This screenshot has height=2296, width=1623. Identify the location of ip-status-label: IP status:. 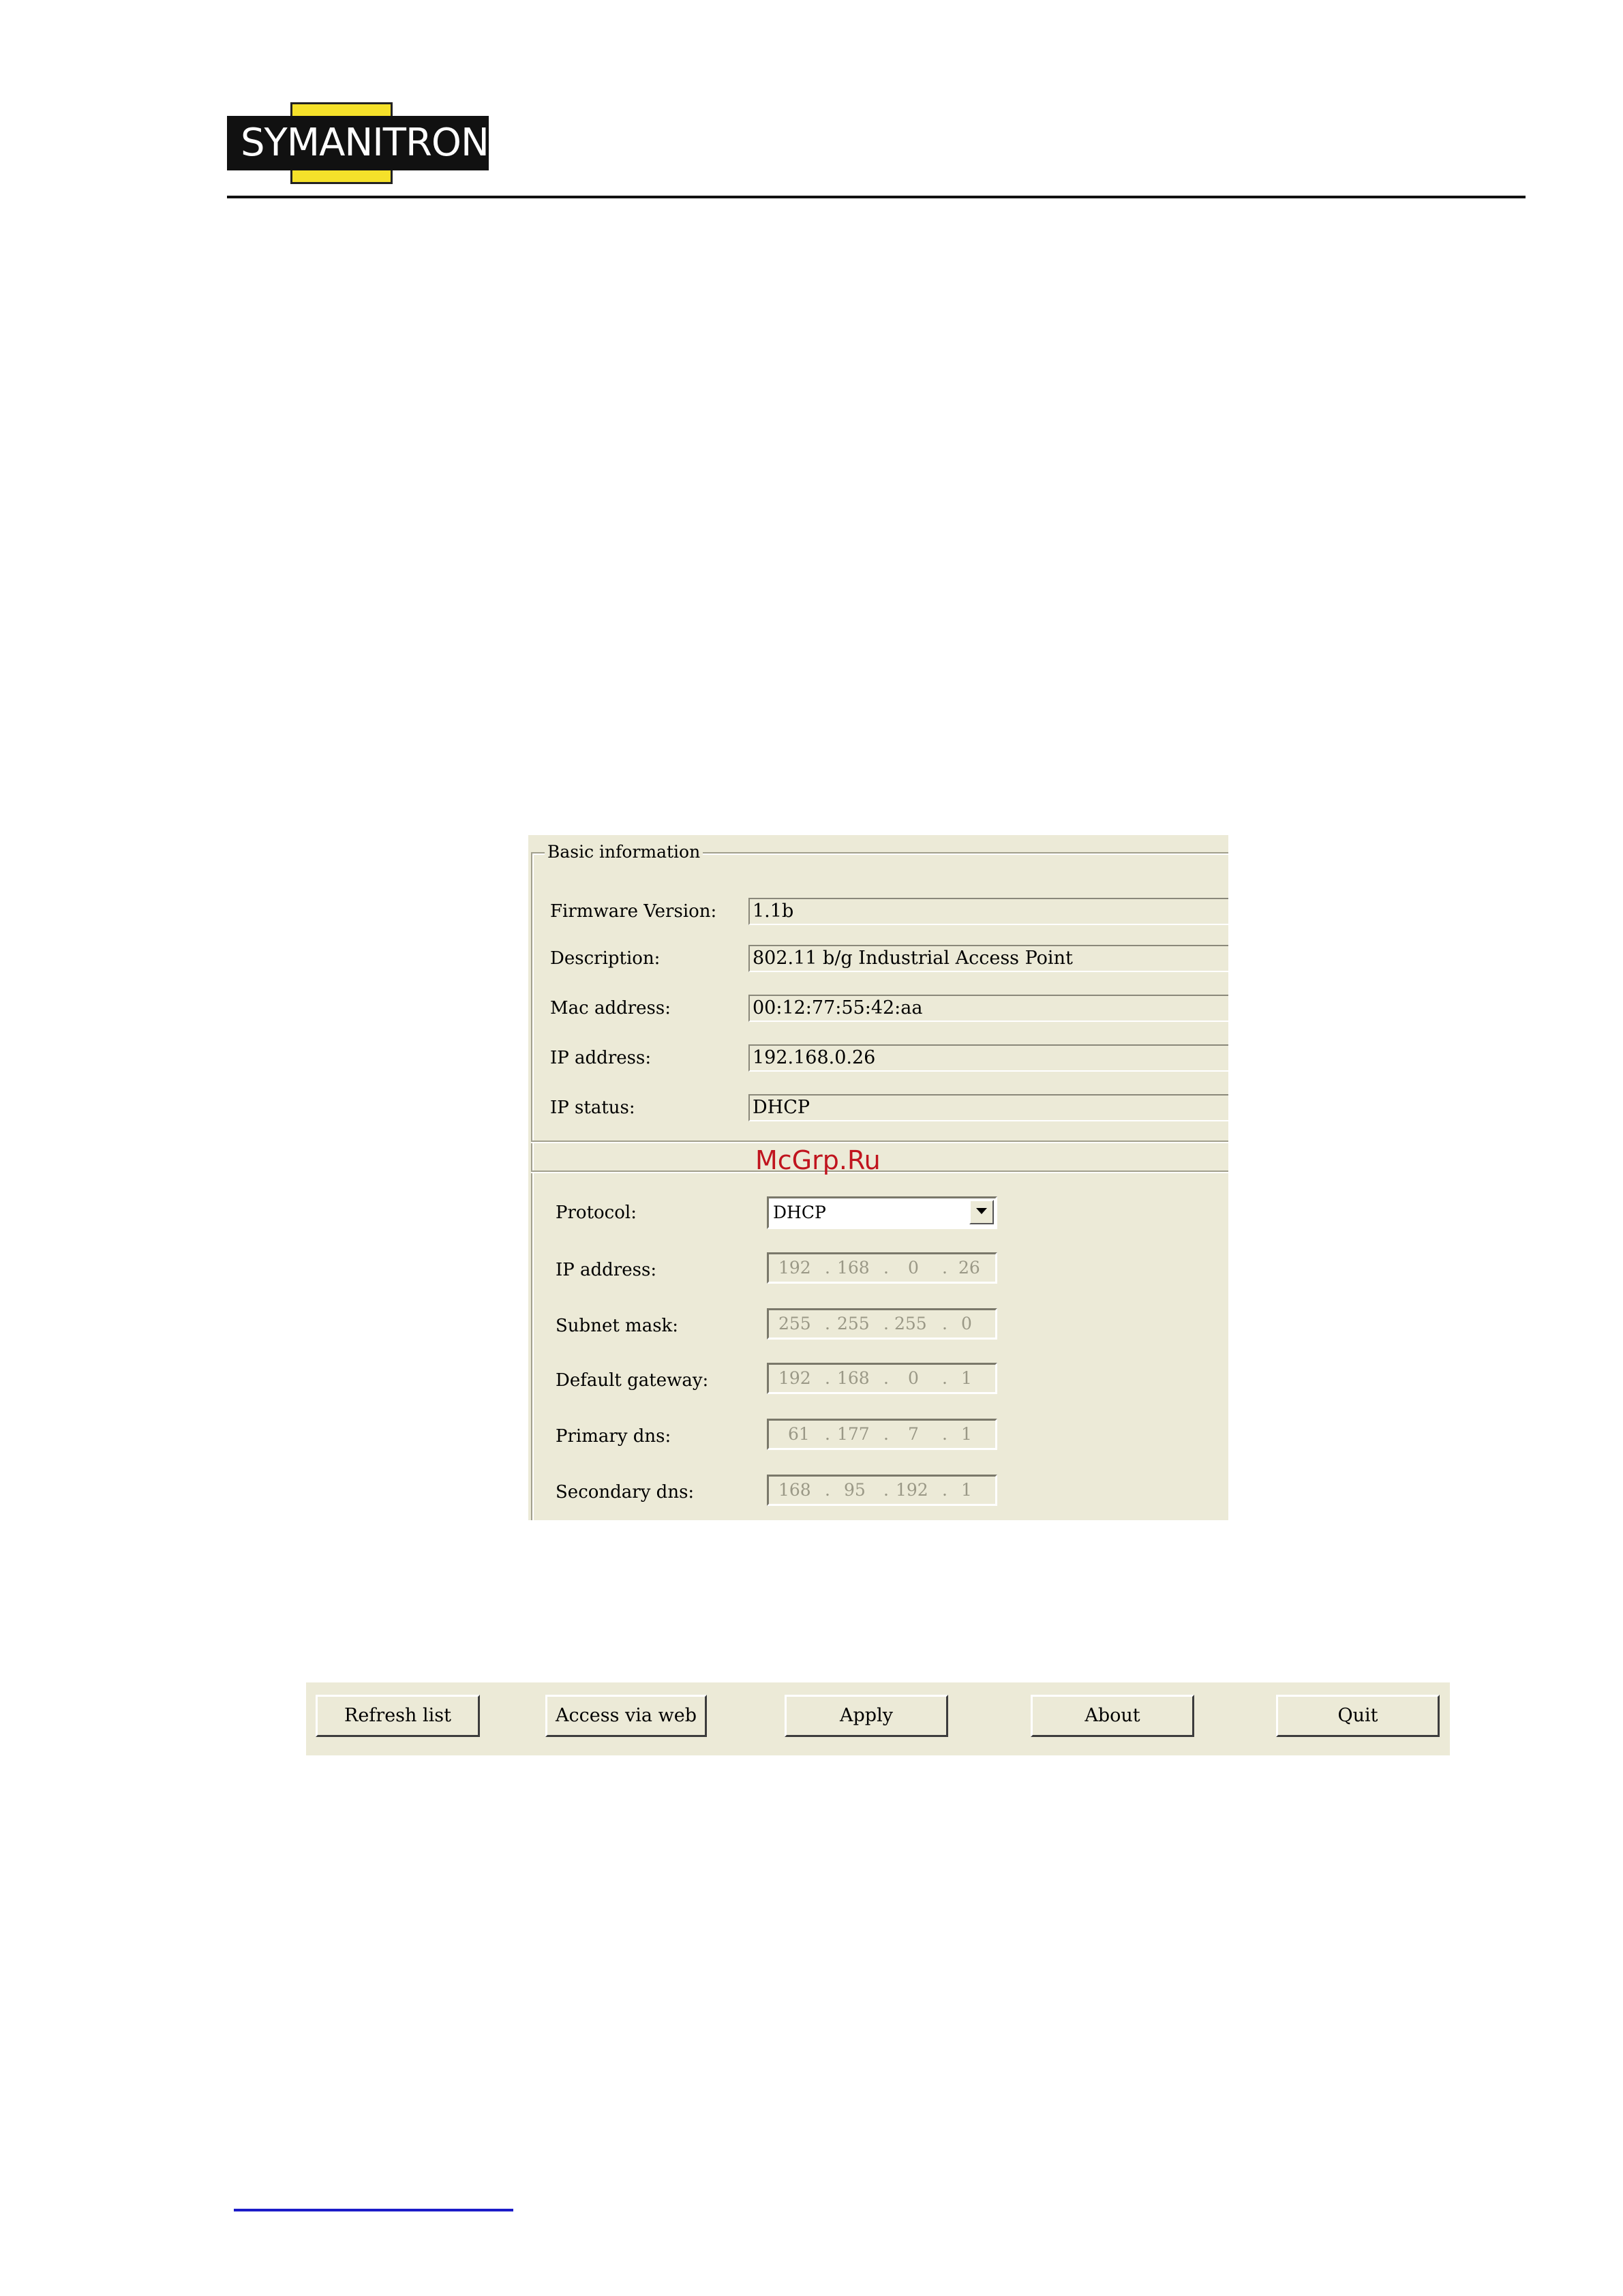
(592, 1108).